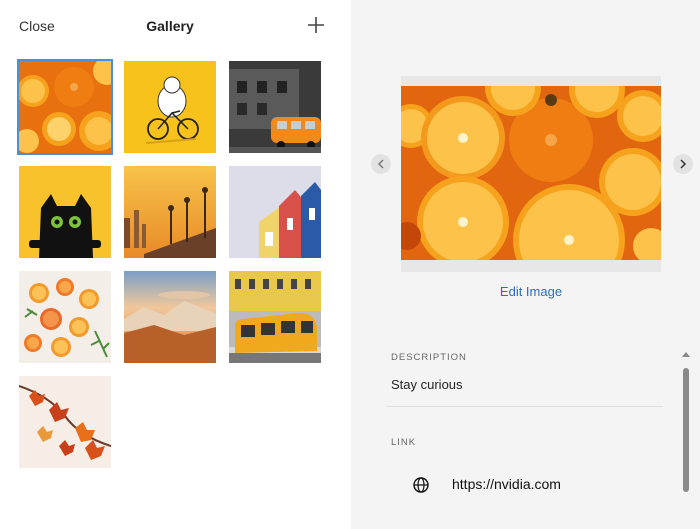  Describe the element at coordinates (65, 107) in the screenshot. I see `thumbnail-orange-slices` at that location.